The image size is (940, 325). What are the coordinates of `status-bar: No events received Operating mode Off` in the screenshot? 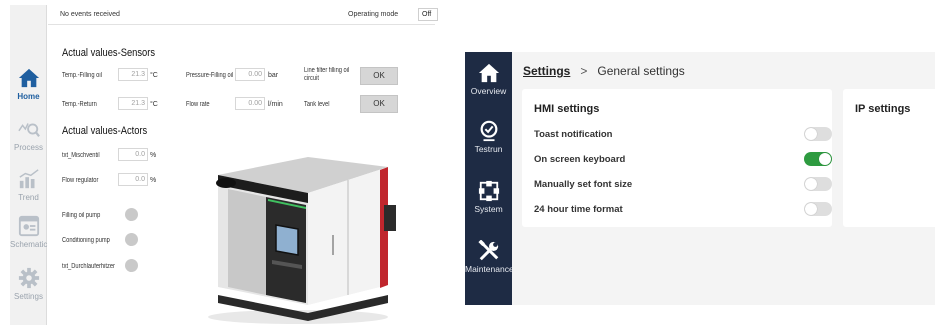 It's located at (243, 15).